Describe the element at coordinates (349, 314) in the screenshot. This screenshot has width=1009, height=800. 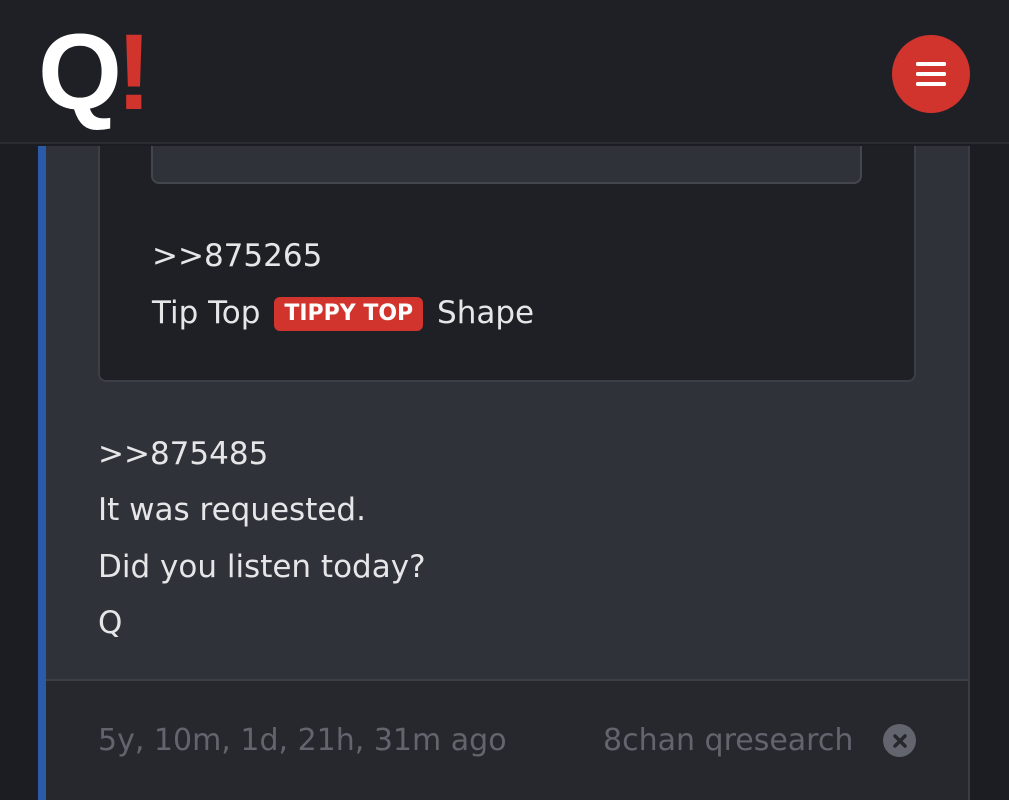
I see `tippy-top-badge: TIPPY TOP` at that location.